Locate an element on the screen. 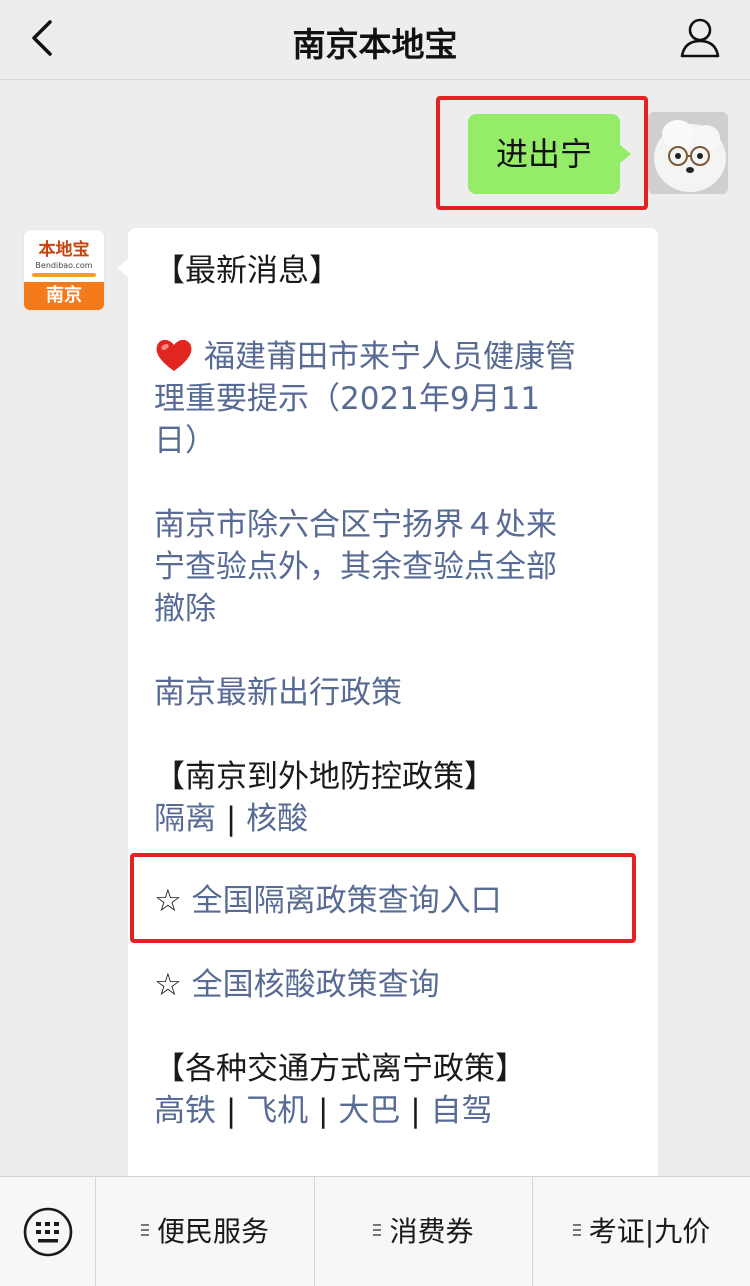 The image size is (750, 1286). profile-icon is located at coordinates (700, 38).